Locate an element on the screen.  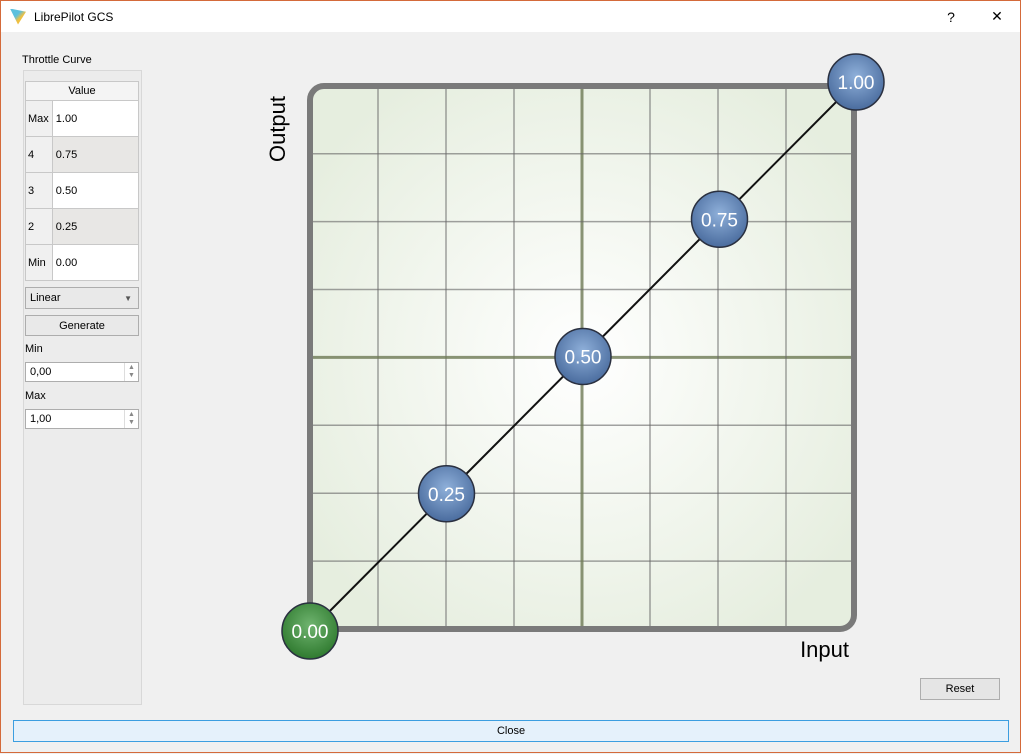
point-label: 0.00 is located at coordinates (310, 632).